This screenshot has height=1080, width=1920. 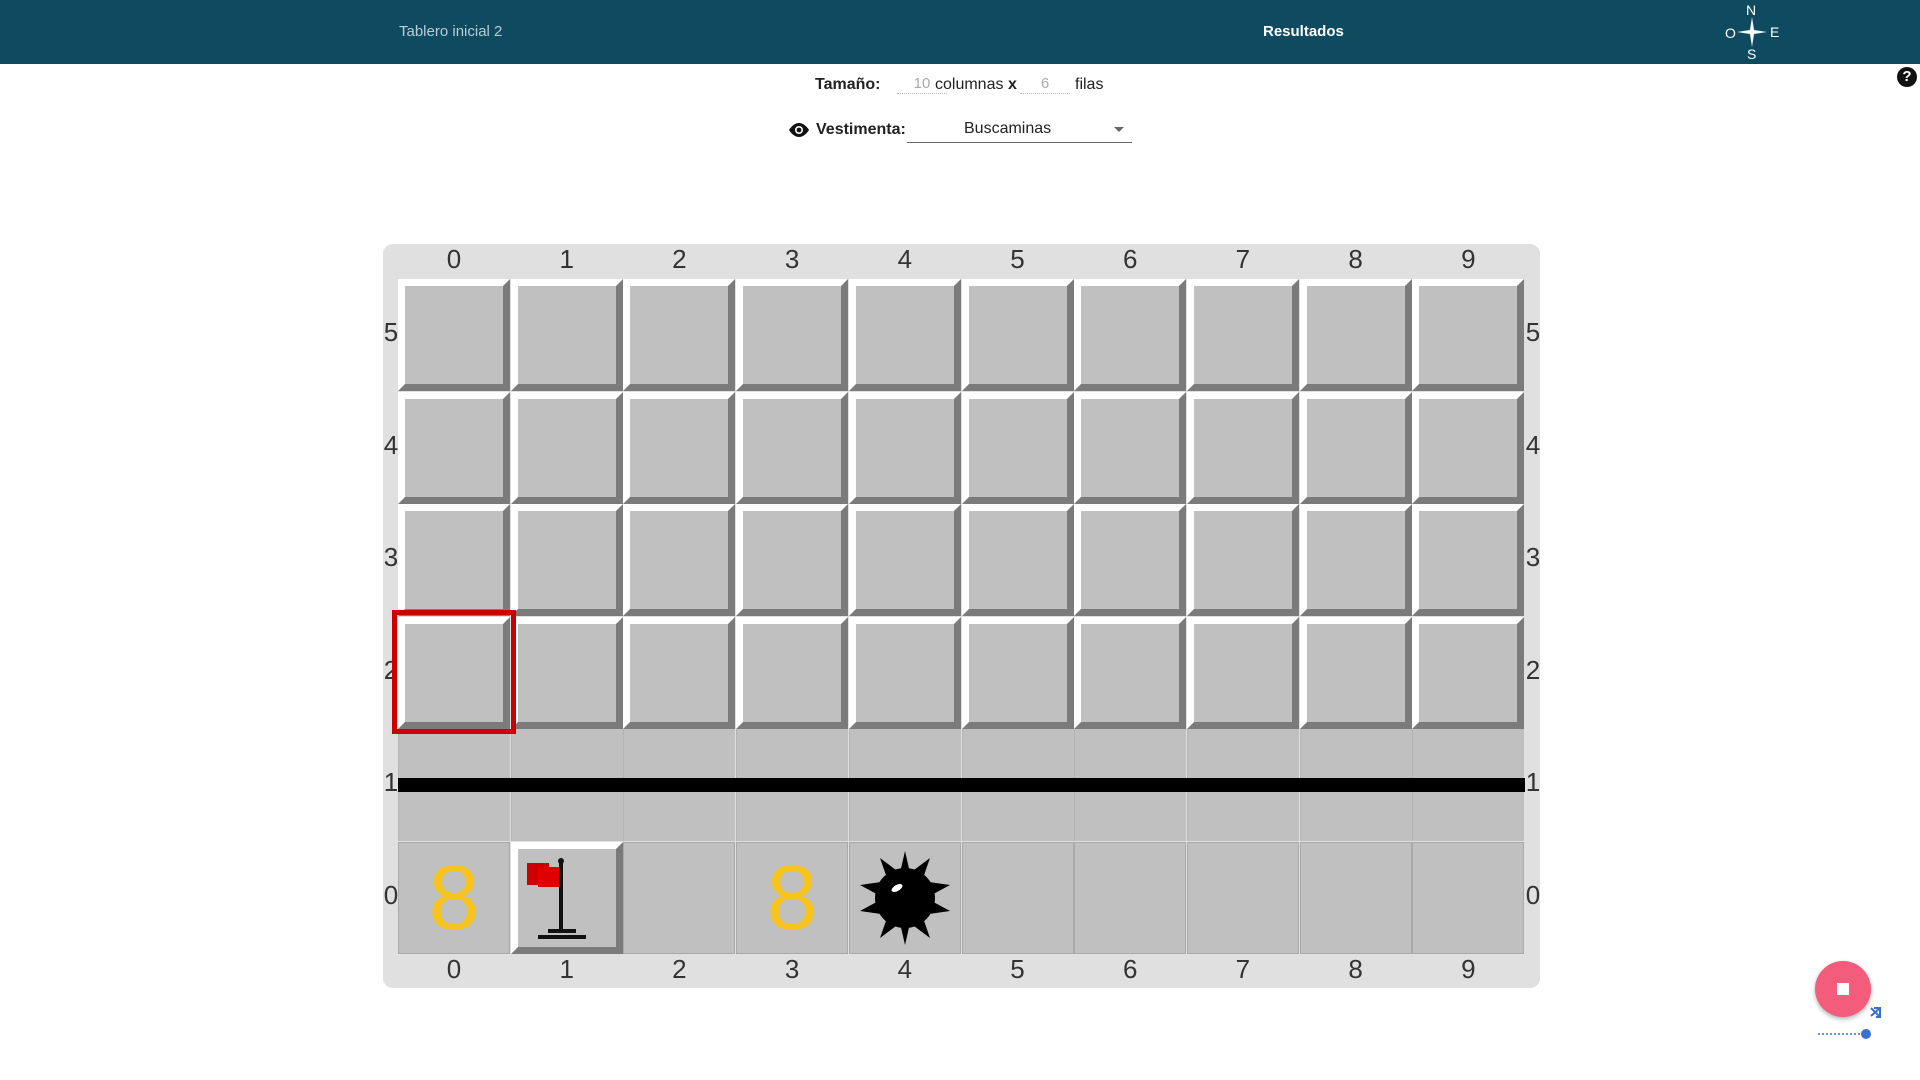 What do you see at coordinates (960, 32) in the screenshot?
I see `top-bar: Tablero inicial 2 Resultados N S O E` at bounding box center [960, 32].